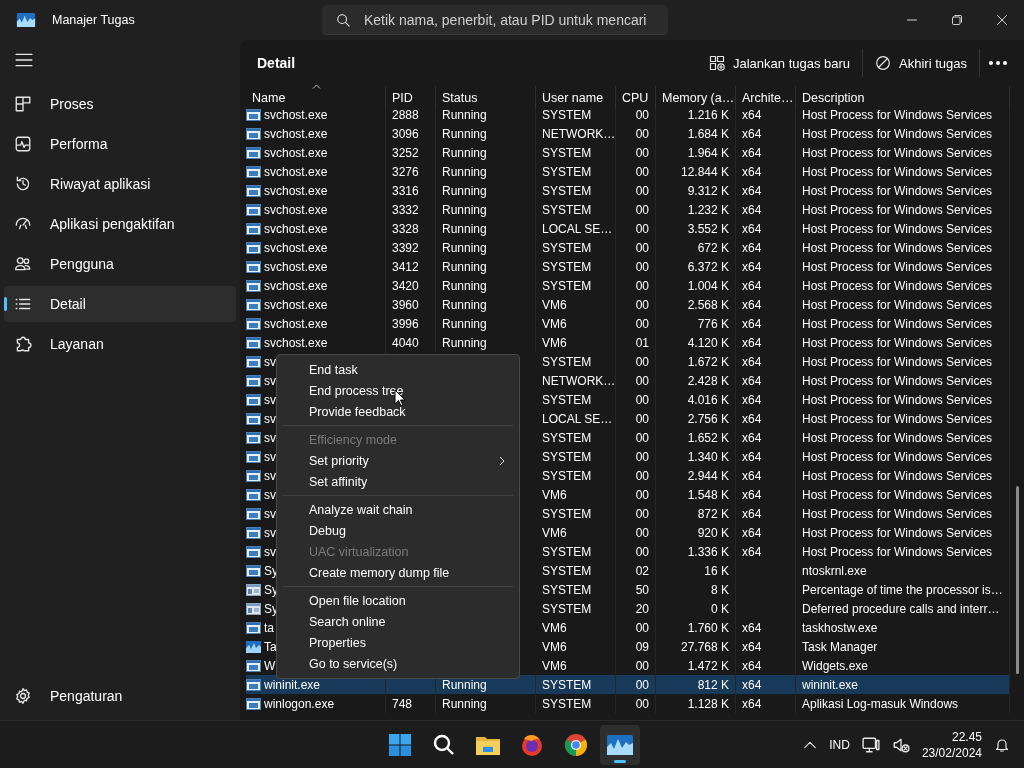 This screenshot has height=768, width=1024. I want to click on table-cell: 1.548 K, so click(696, 494).